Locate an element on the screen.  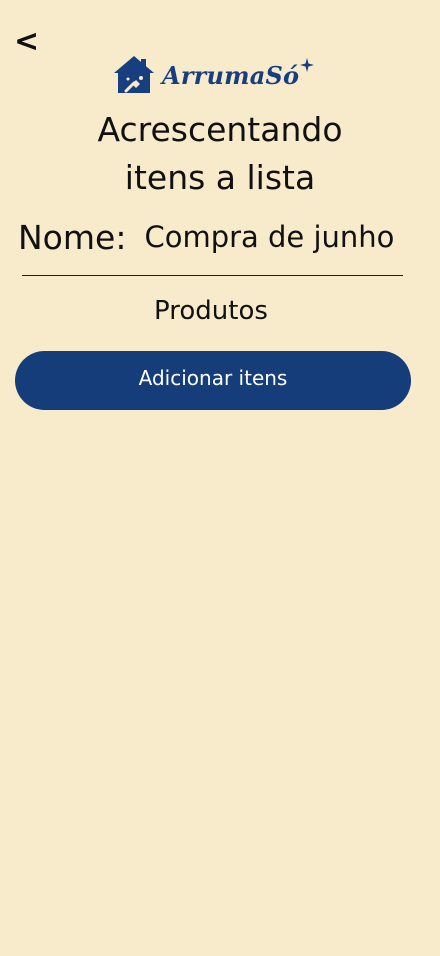
name-label: Nome: is located at coordinates (72, 237).